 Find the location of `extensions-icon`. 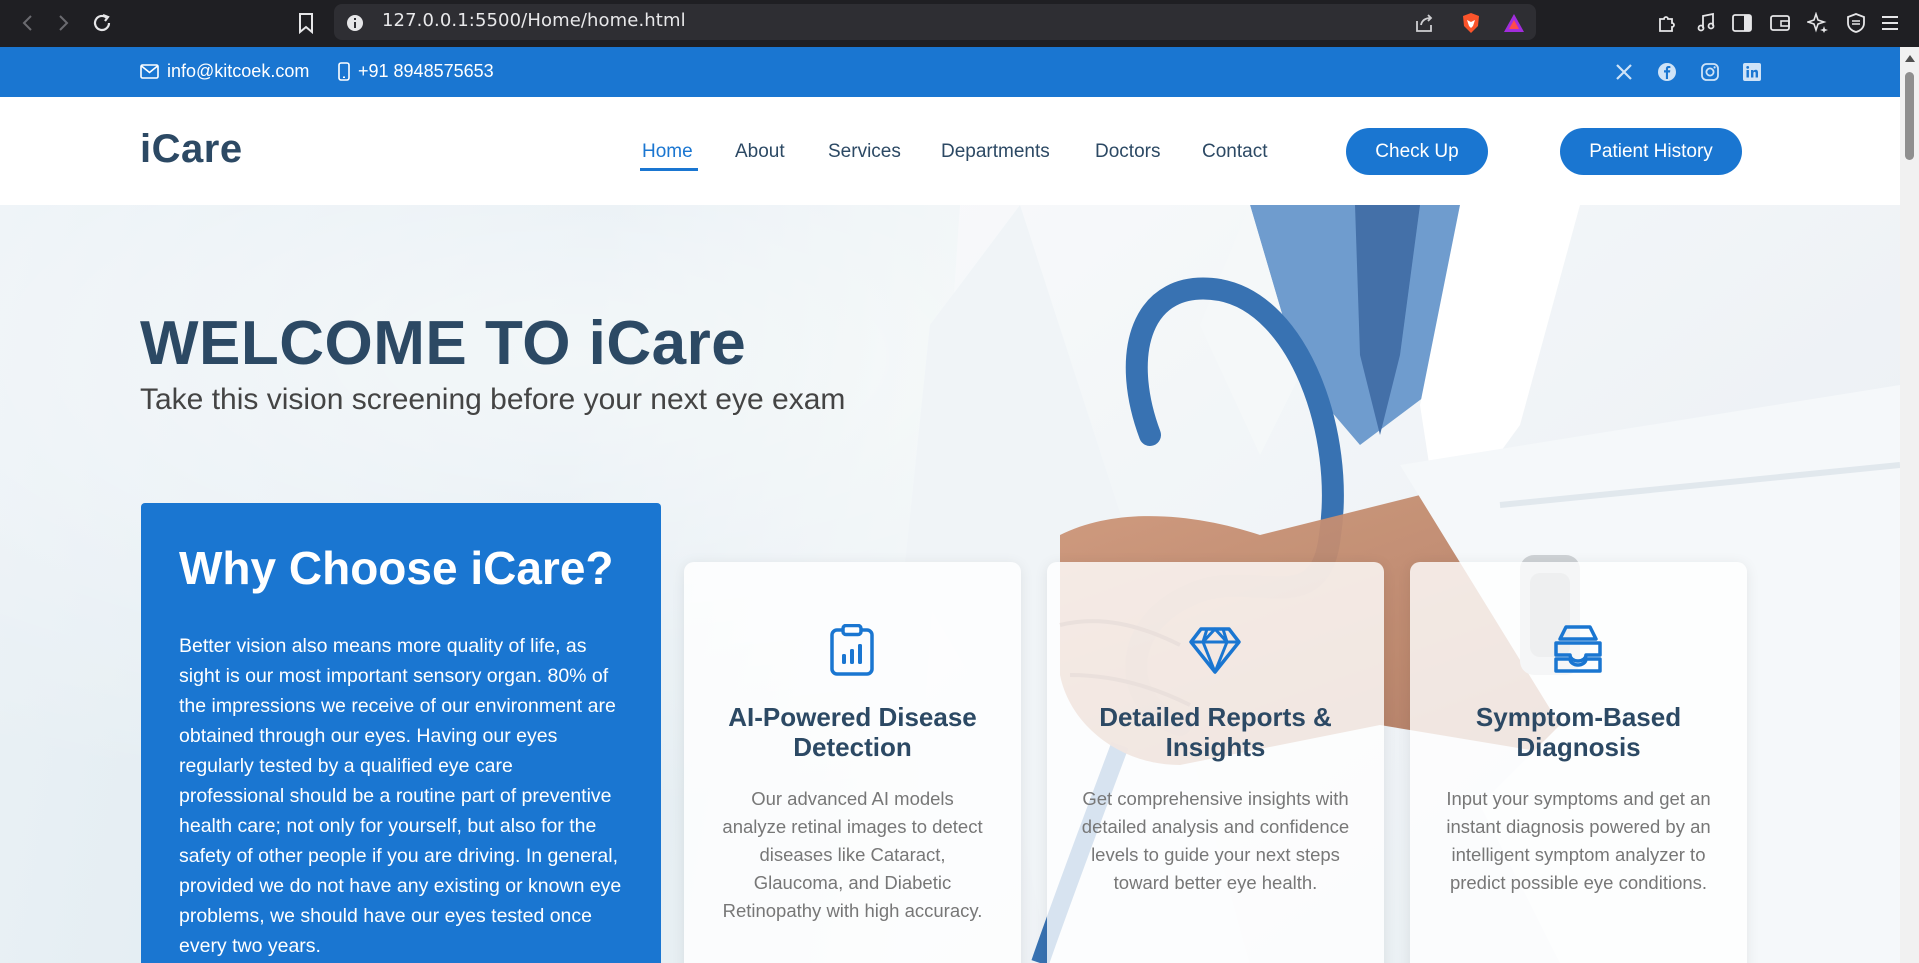

extensions-icon is located at coordinates (1667, 23).